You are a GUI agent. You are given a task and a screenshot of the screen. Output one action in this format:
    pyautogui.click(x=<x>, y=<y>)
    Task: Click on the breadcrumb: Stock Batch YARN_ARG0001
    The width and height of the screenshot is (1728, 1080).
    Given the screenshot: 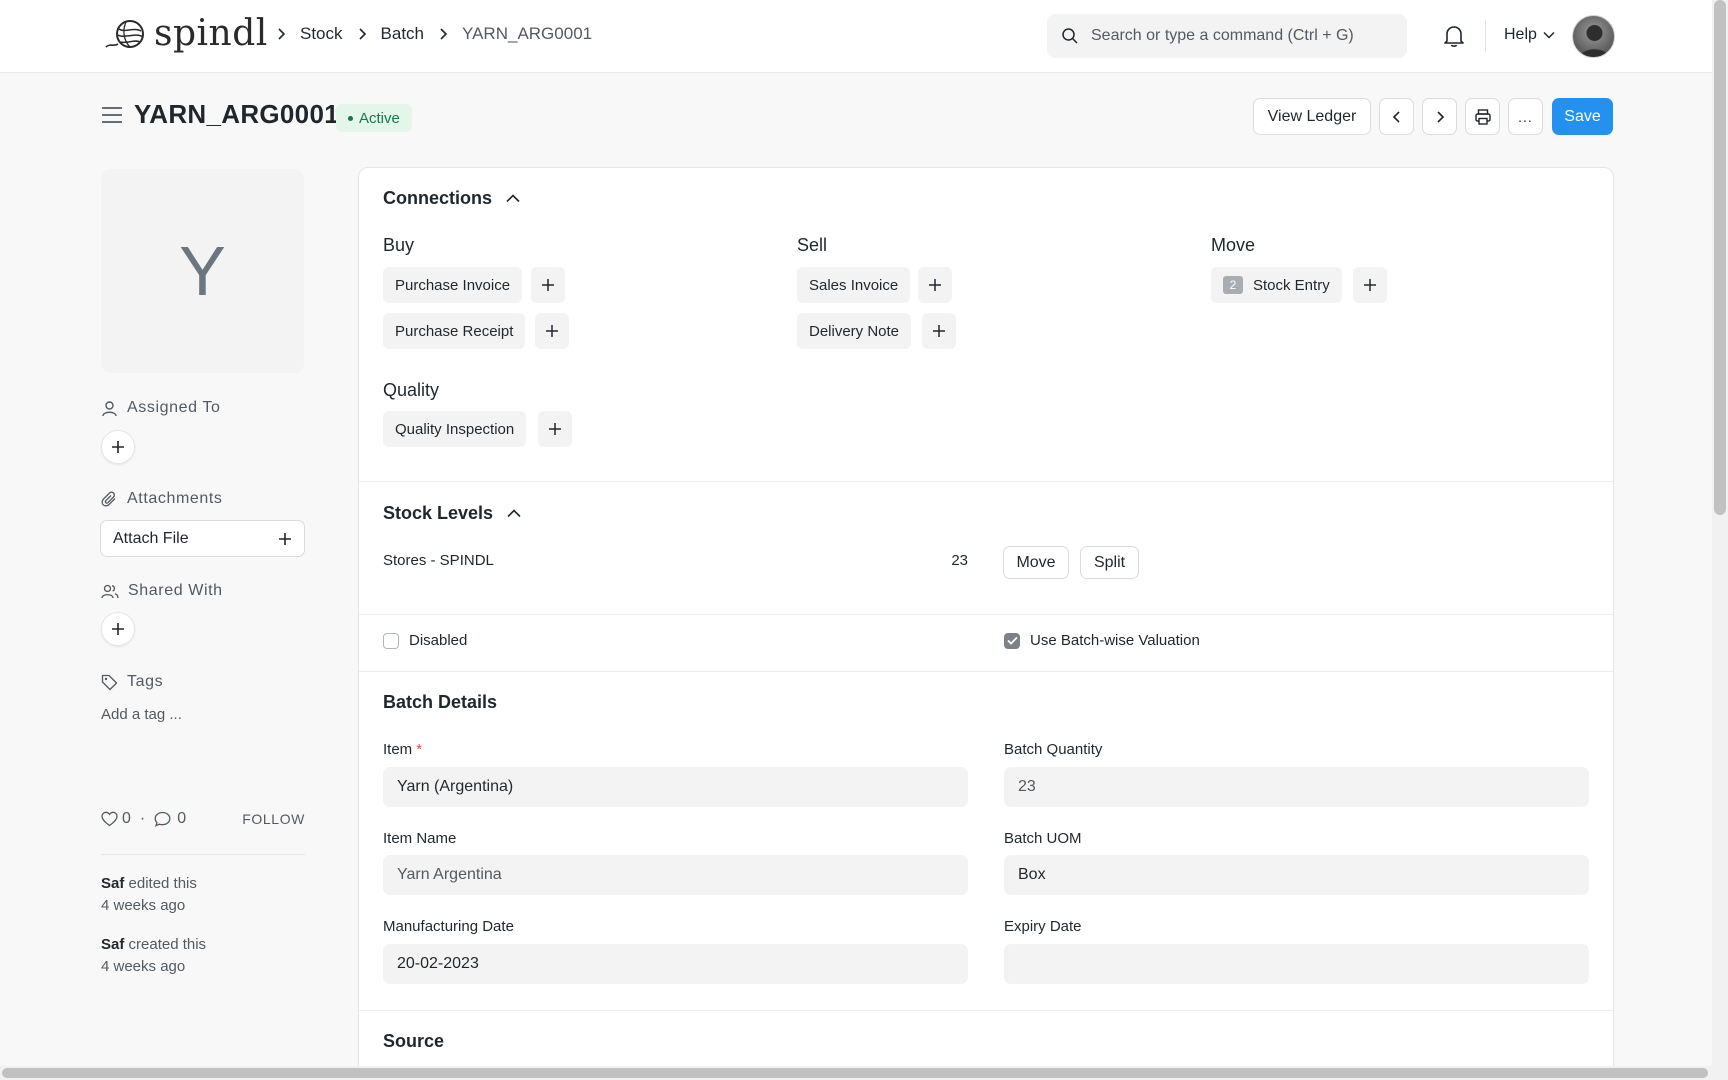 What is the action you would take?
    pyautogui.click(x=427, y=34)
    